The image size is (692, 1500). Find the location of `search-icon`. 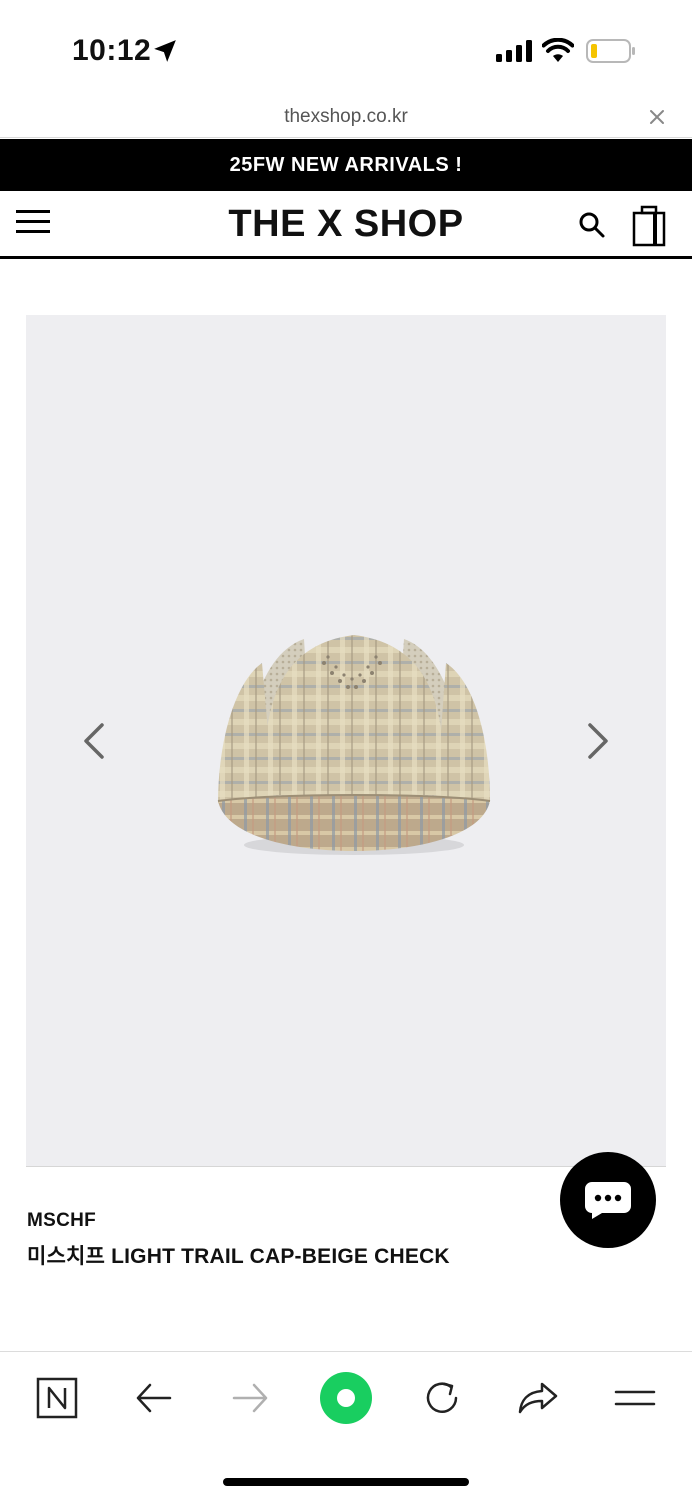

search-icon is located at coordinates (592, 225).